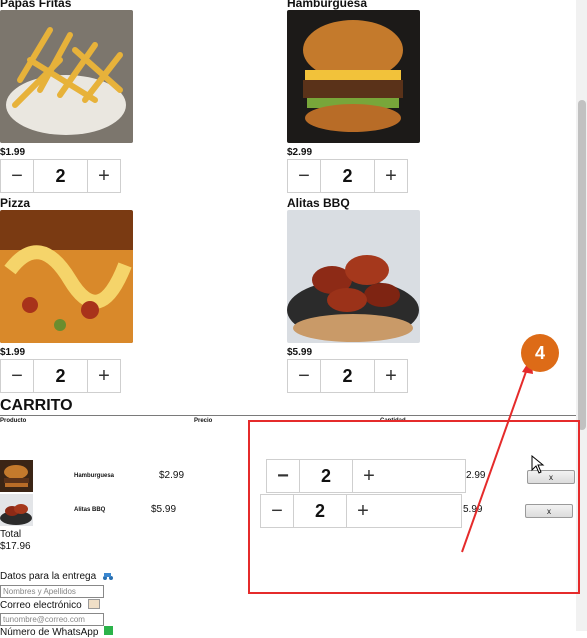  I want to click on annotation-badge: 4, so click(540, 353).